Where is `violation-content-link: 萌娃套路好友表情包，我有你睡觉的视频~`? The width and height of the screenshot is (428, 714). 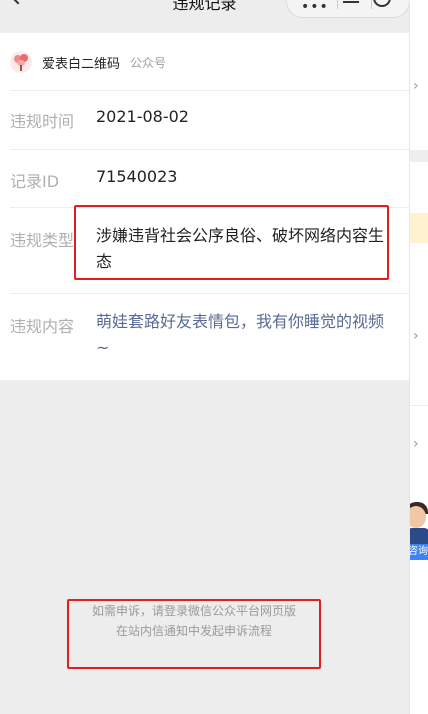
violation-content-link: 萌娃套路好友表情包，我有你睡觉的视频~ is located at coordinates (245, 335).